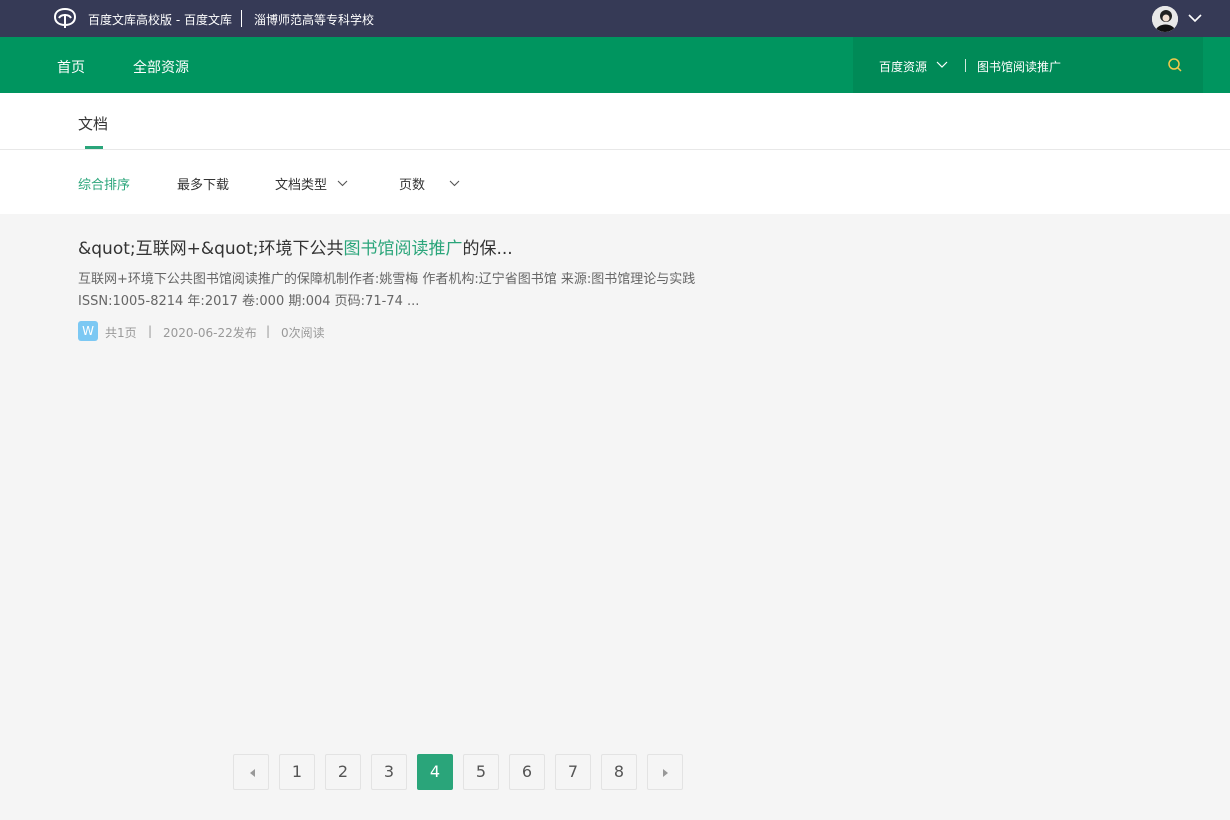  I want to click on baidu-wenku-logo-icon, so click(65, 18).